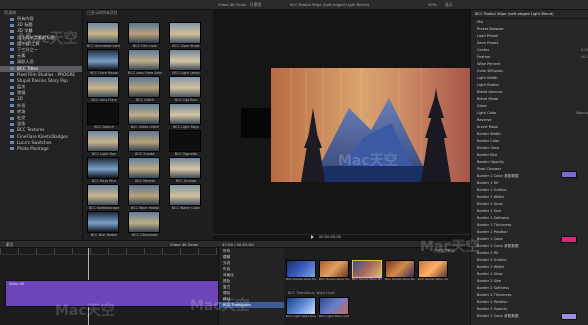 The width and height of the screenshot is (588, 325). Describe the element at coordinates (12, 106) in the screenshot. I see `folder-icon` at that location.